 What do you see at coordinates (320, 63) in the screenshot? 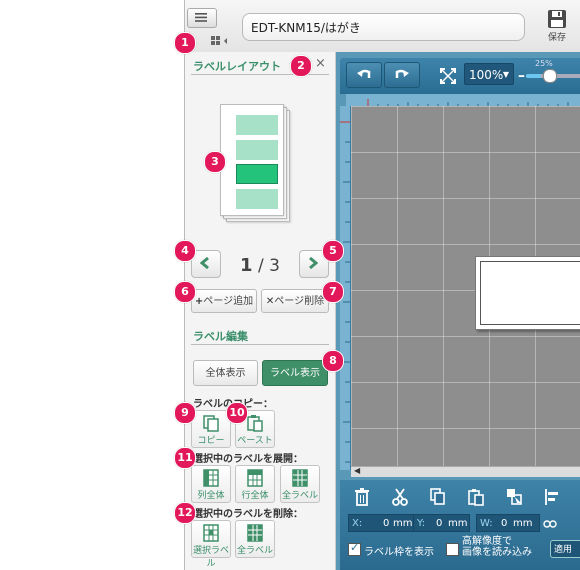
I see `close-panel-button: ×` at bounding box center [320, 63].